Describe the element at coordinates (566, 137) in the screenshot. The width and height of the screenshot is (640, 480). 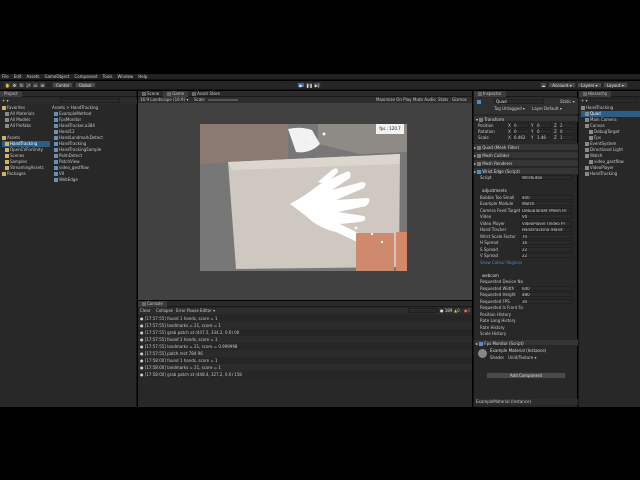
I see `transform-z-field: 1` at that location.